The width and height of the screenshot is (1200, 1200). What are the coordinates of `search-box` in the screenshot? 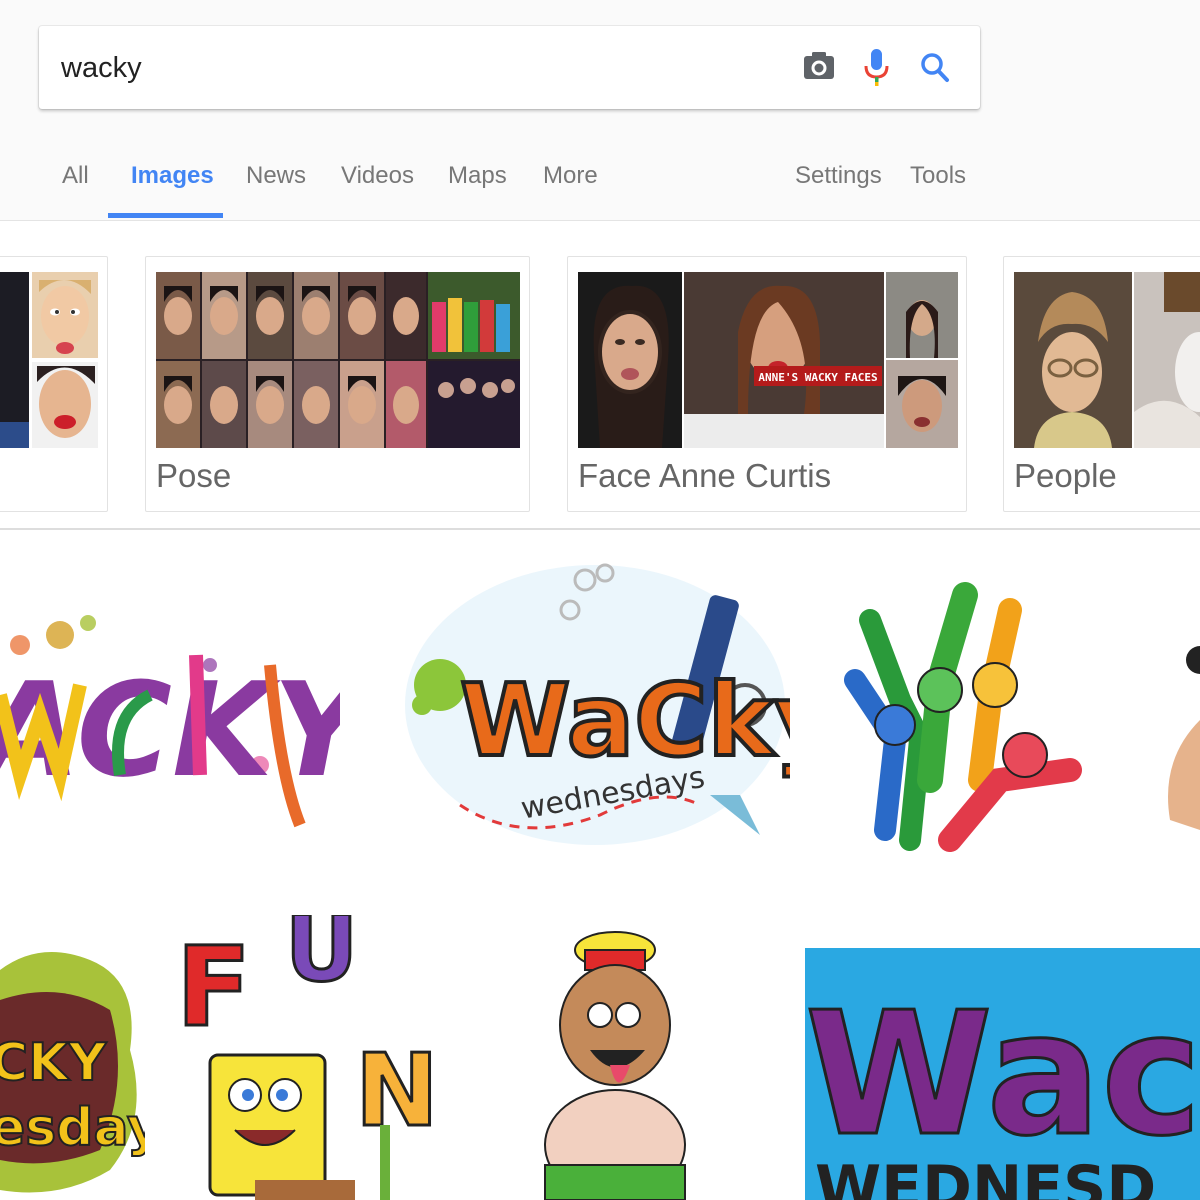 It's located at (509, 67).